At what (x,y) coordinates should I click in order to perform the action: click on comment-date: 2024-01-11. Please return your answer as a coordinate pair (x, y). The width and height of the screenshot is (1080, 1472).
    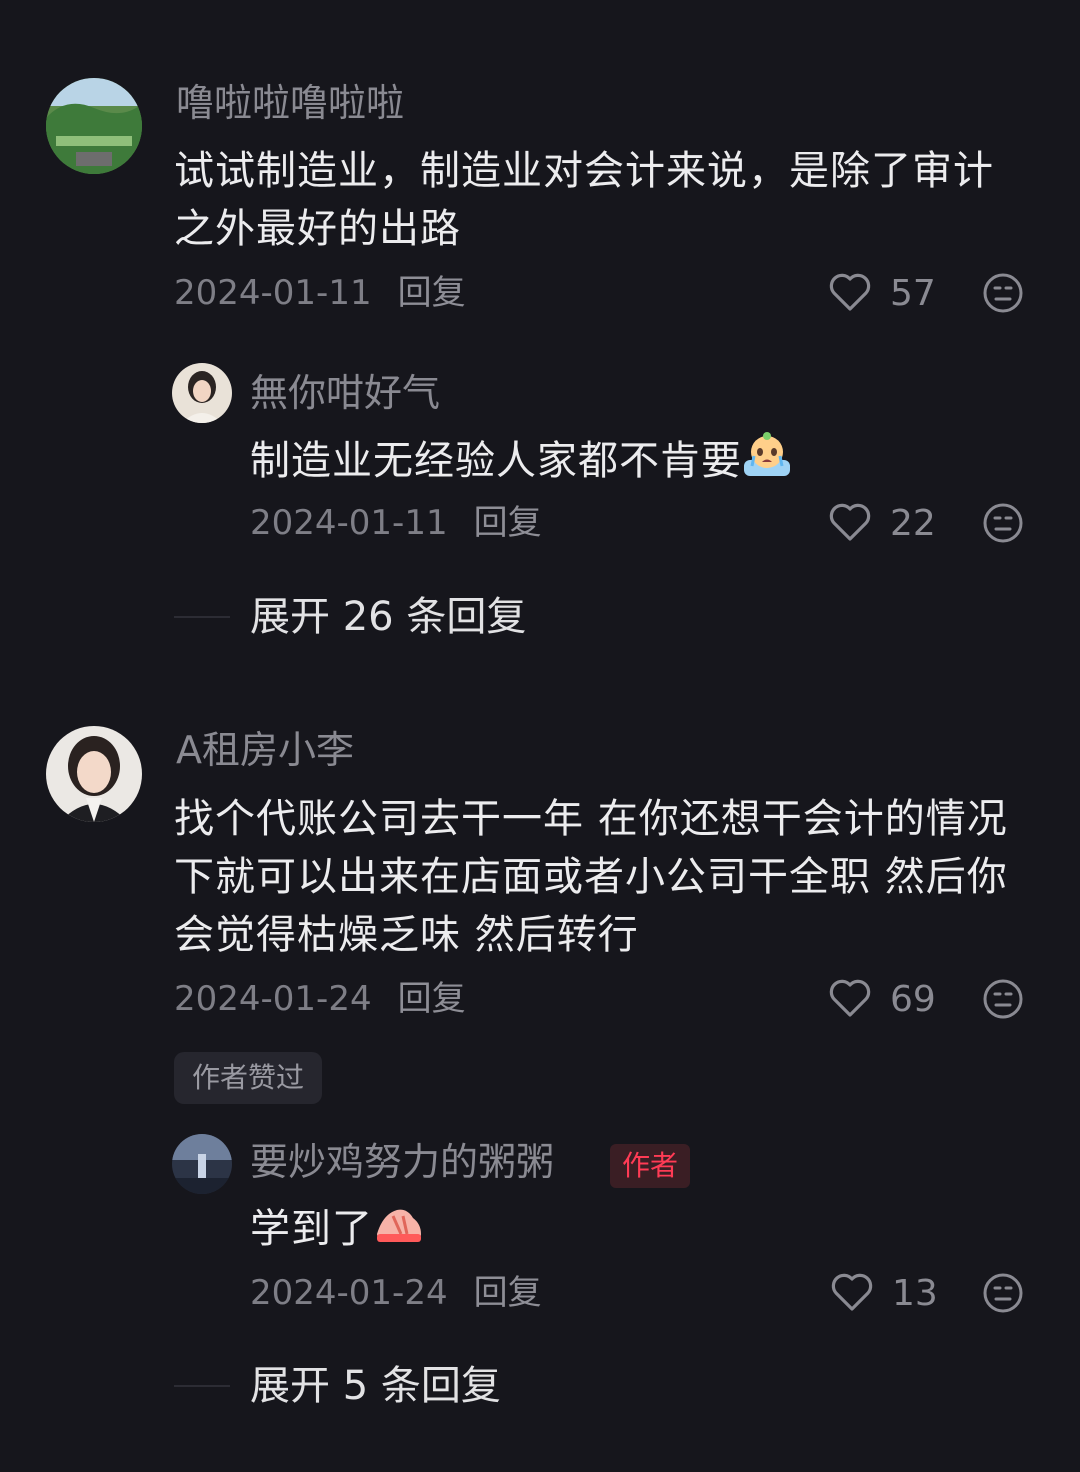
    Looking at the image, I should click on (273, 293).